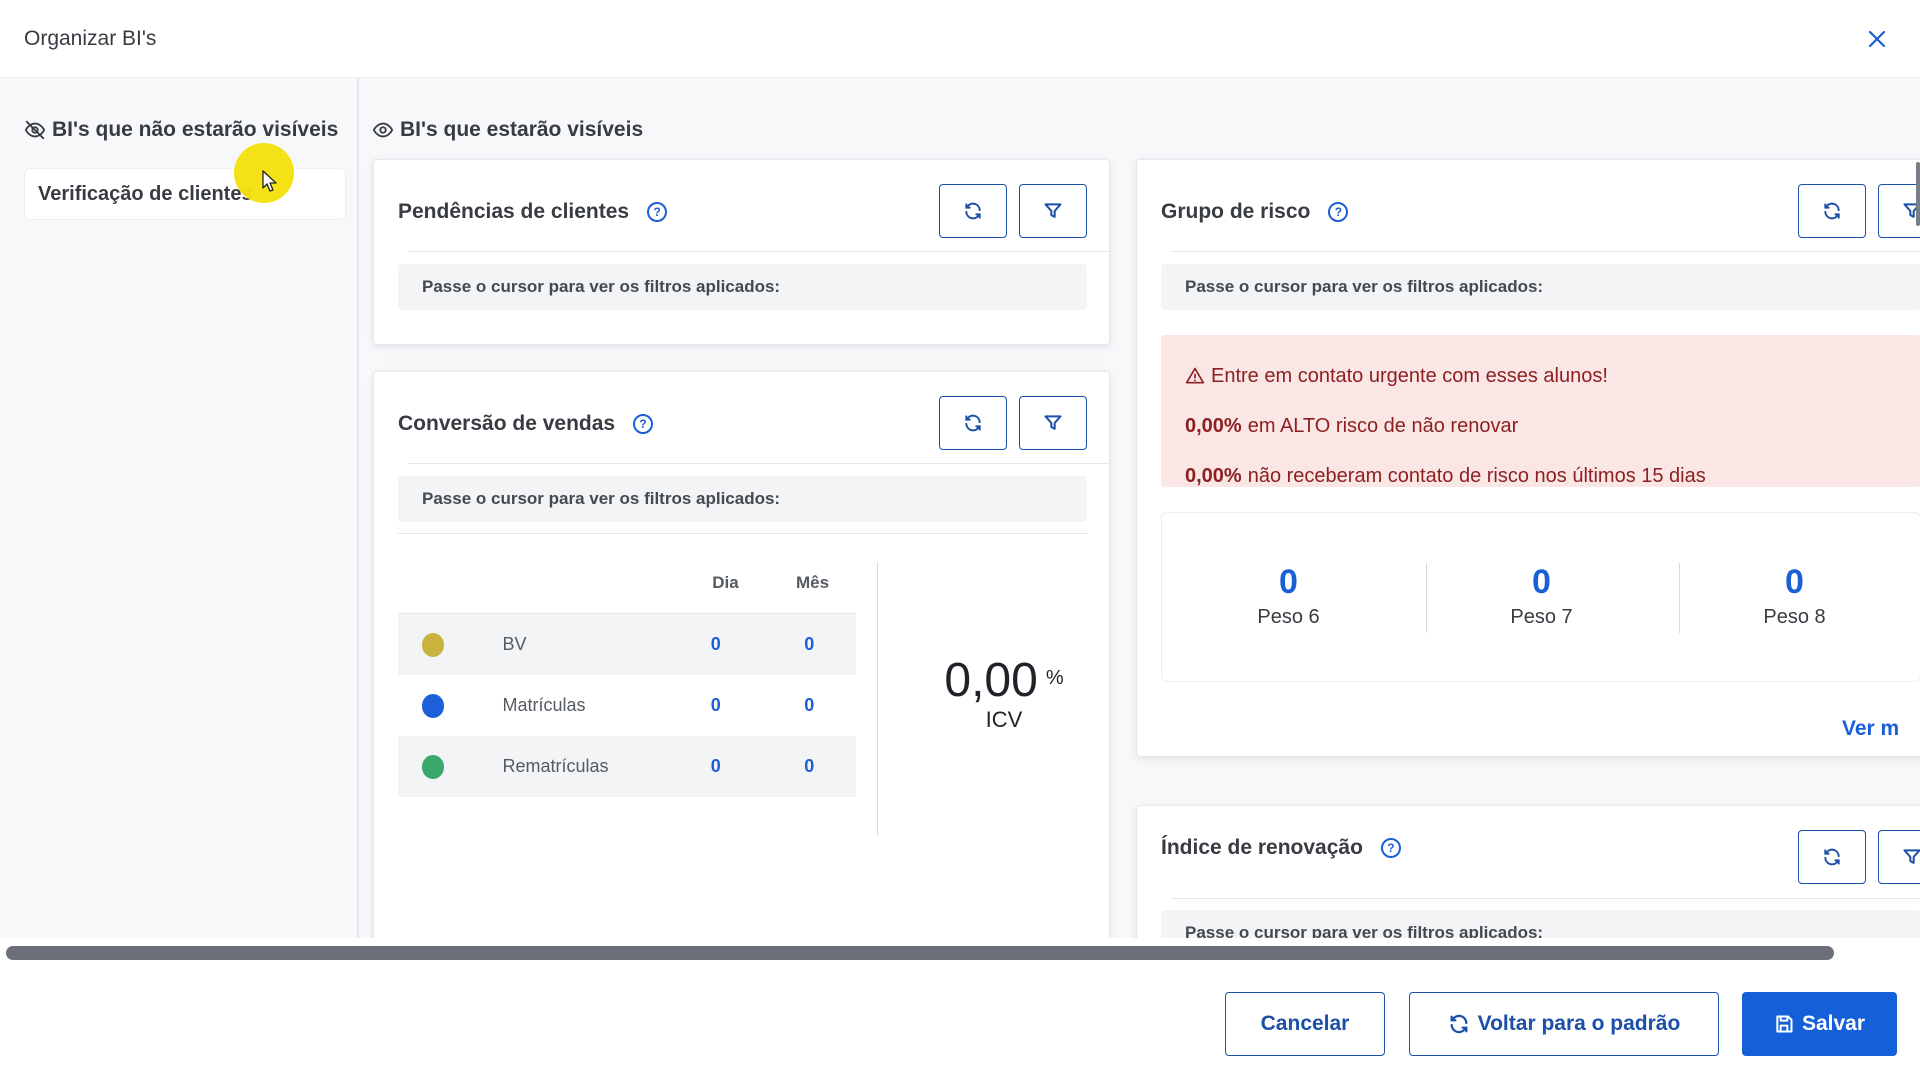 The width and height of the screenshot is (1920, 1080). Describe the element at coordinates (920, 953) in the screenshot. I see `horizontal-scrollbar` at that location.